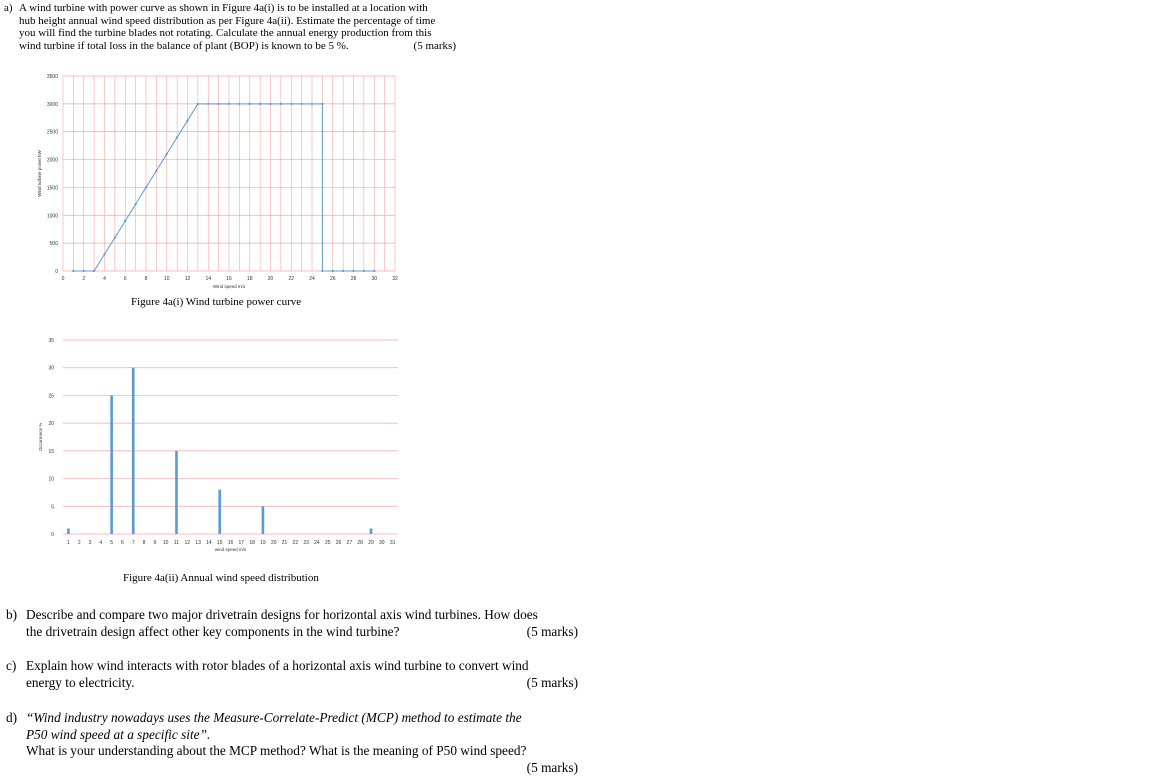  What do you see at coordinates (552, 768) in the screenshot?
I see `question-d-marks: (5 marks)` at bounding box center [552, 768].